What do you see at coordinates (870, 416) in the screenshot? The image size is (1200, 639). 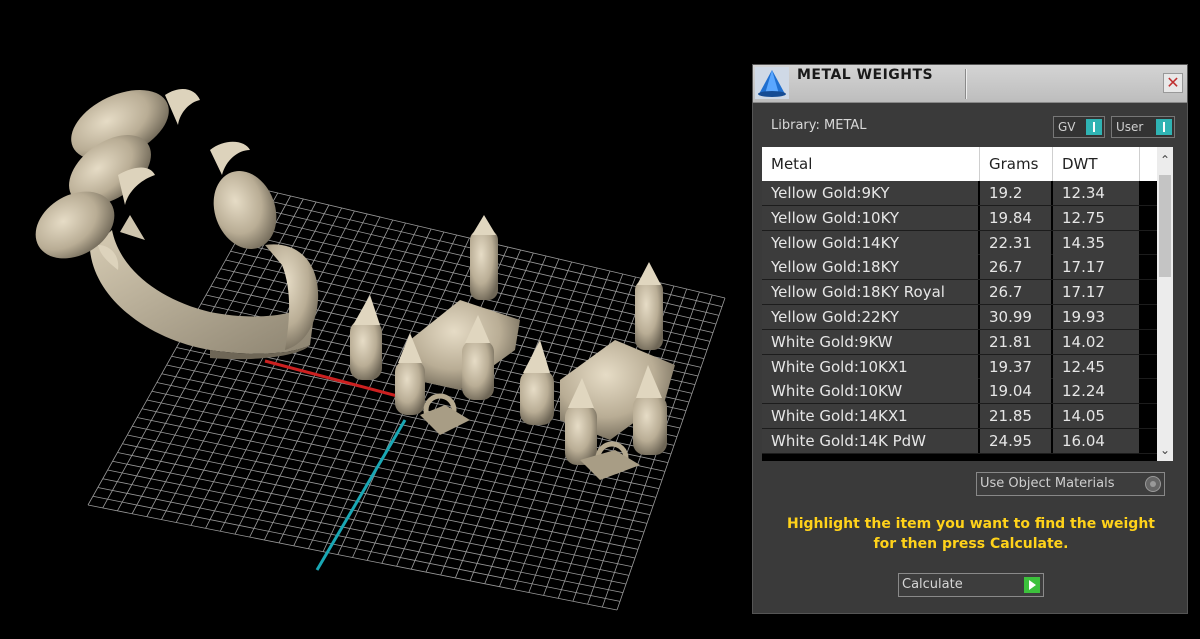 I see `cell-metal: White Gold:14KX1` at bounding box center [870, 416].